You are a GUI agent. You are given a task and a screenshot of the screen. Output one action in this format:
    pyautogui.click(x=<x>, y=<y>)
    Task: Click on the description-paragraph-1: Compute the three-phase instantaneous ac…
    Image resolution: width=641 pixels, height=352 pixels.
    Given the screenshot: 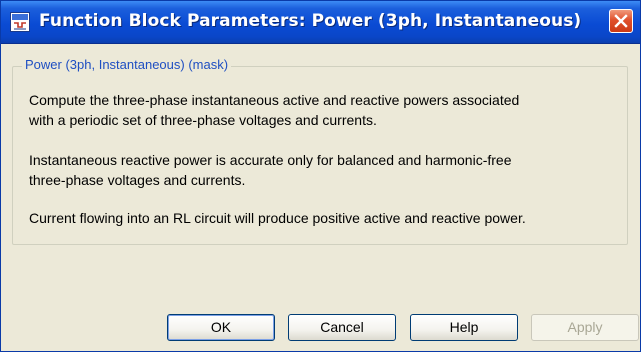 What is the action you would take?
    pyautogui.click(x=274, y=110)
    